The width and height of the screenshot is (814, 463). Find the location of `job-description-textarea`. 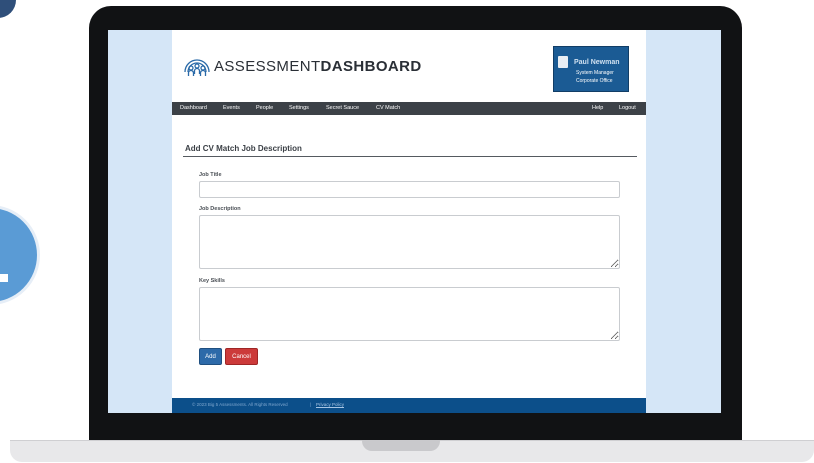

job-description-textarea is located at coordinates (409, 242).